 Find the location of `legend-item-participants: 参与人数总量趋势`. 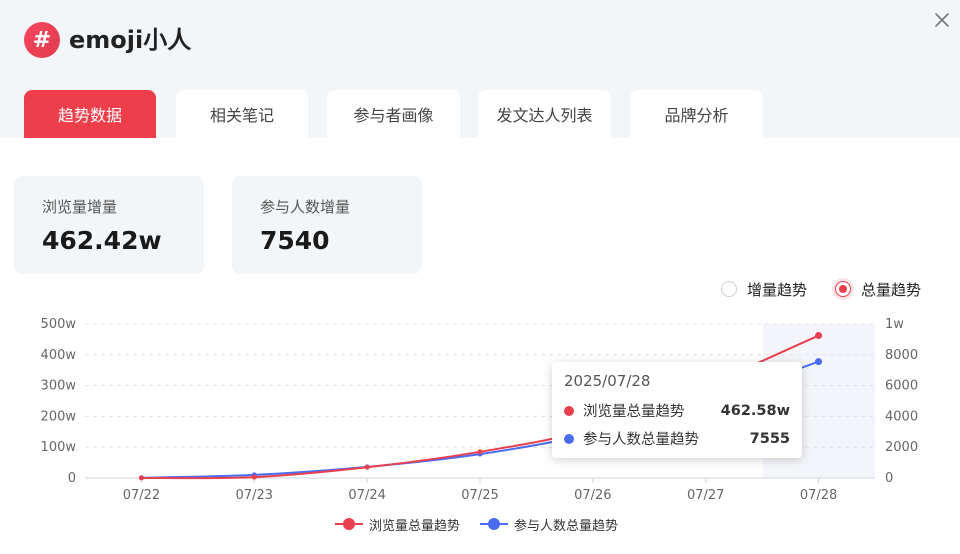

legend-item-participants: 参与人数总量趋势 is located at coordinates (549, 524).